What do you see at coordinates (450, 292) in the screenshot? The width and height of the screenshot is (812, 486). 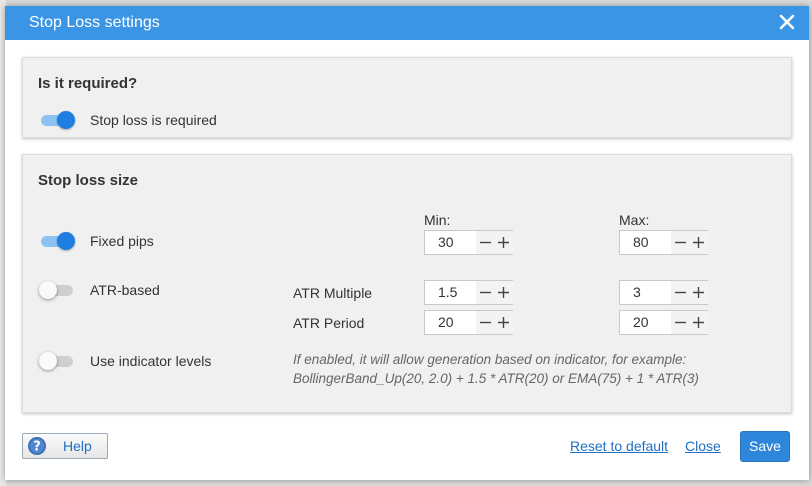 I see `atr-multiple-min-input: 1.5` at bounding box center [450, 292].